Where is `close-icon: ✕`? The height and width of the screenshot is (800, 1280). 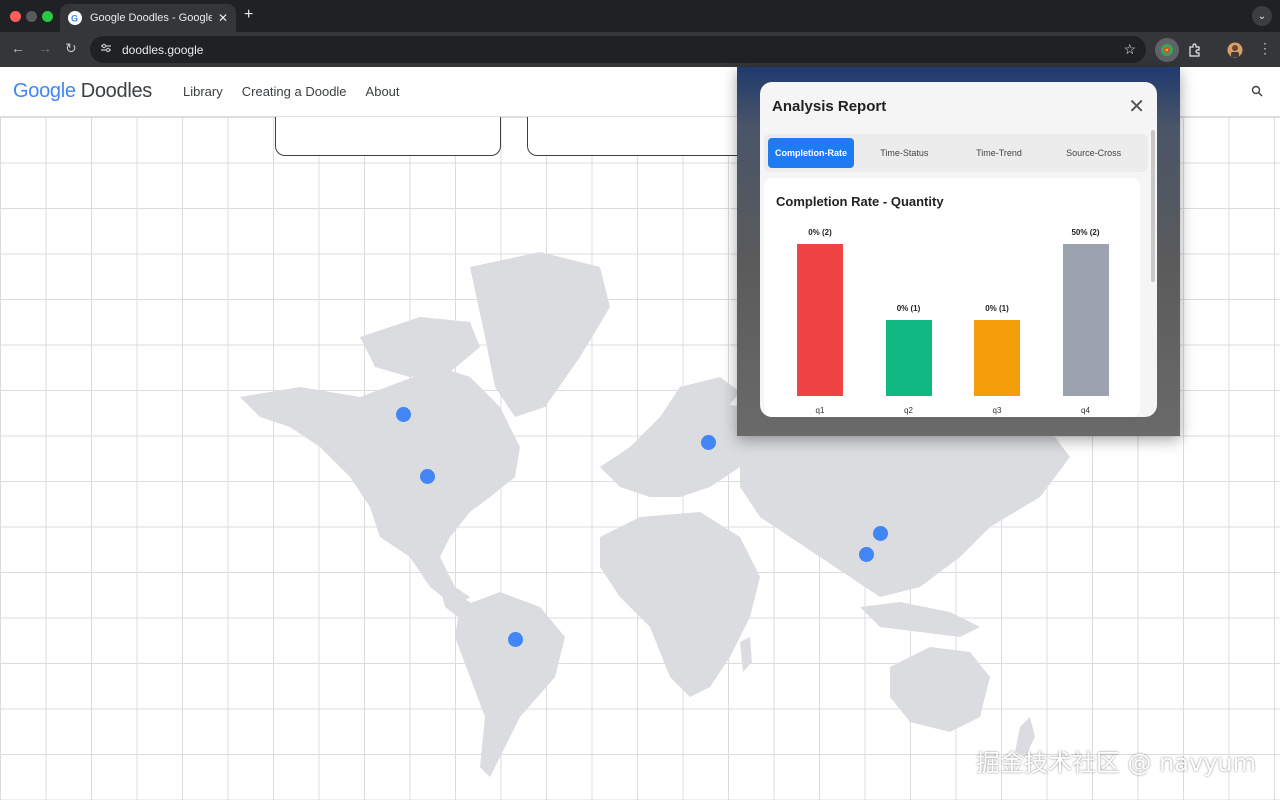
close-icon: ✕ is located at coordinates (1136, 106).